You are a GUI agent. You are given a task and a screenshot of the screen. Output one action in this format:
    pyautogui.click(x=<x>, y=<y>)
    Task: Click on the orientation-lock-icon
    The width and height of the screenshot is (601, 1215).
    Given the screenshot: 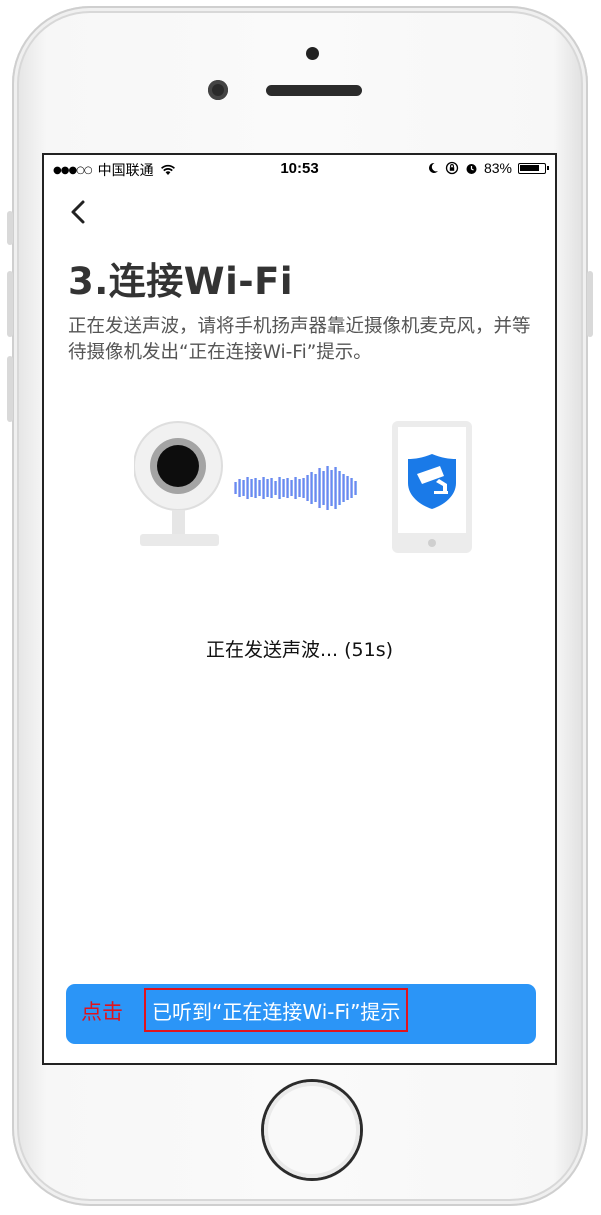 What is the action you would take?
    pyautogui.click(x=452, y=168)
    